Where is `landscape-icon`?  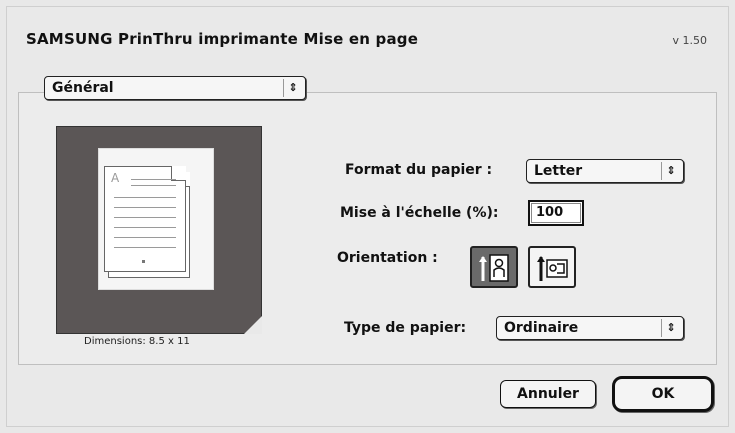
landscape-icon is located at coordinates (552, 268).